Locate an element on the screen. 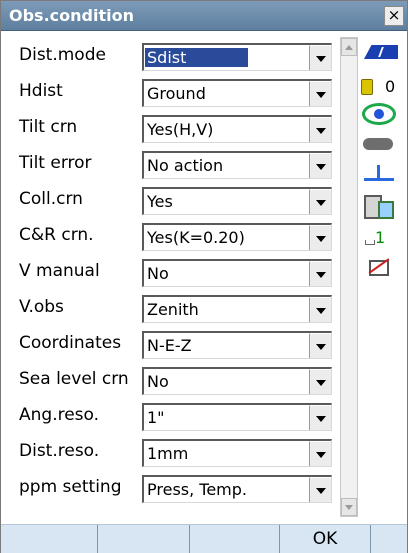 This screenshot has height=553, width=408. row-v-manual: V manual No is located at coordinates (171, 273).